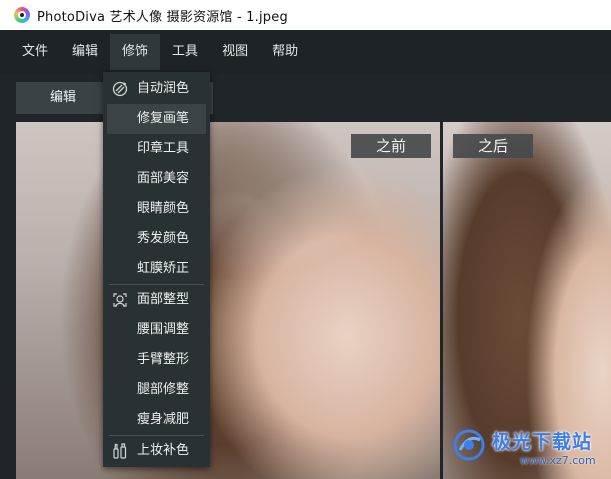  I want to click on toolbar: 编辑, so click(305, 98).